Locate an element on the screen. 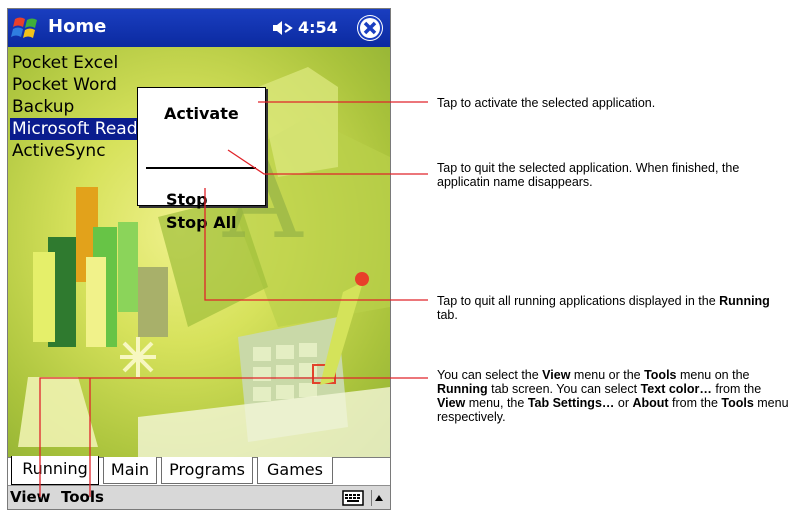  annotation-text: You can select the is located at coordinates (490, 375).